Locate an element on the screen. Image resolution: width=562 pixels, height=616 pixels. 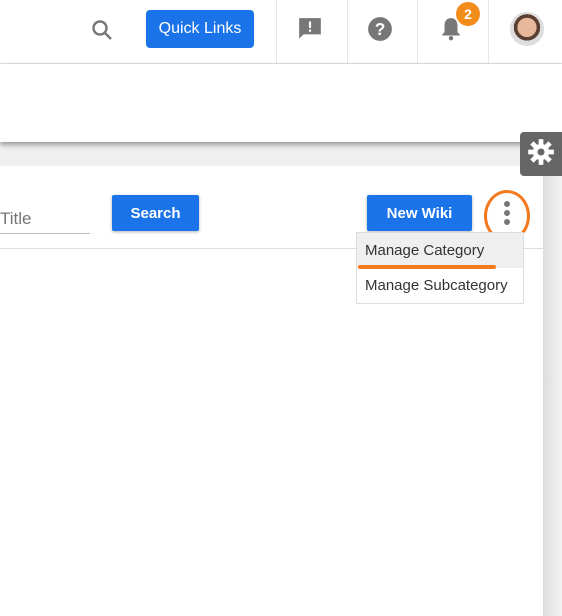
gear-icon is located at coordinates (541, 154).